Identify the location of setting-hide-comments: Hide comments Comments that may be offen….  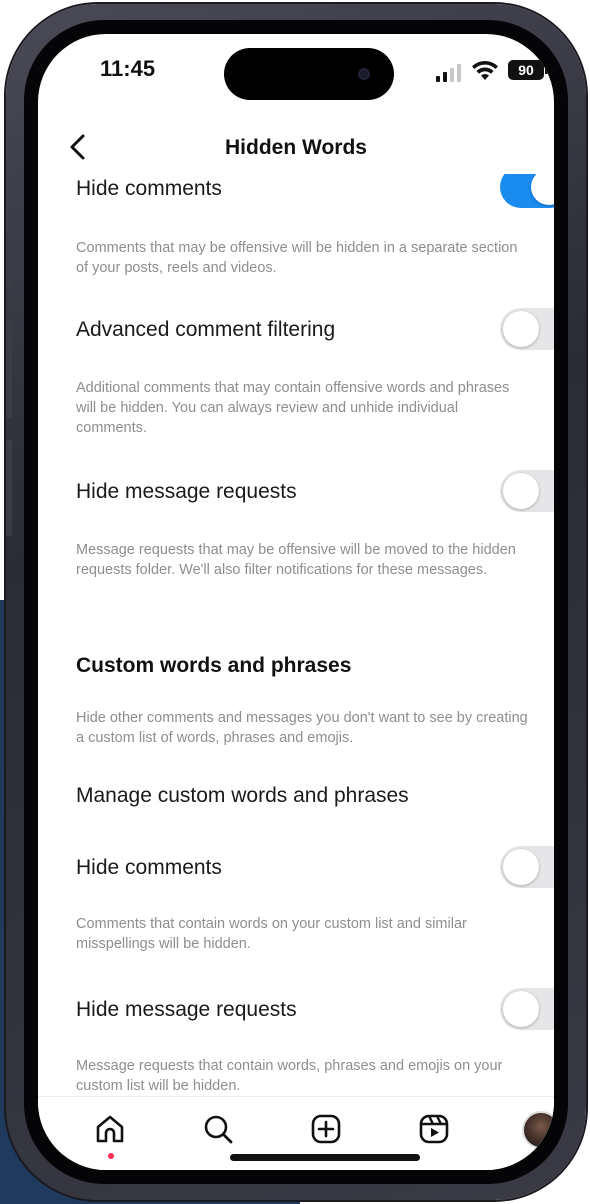
(296, 234).